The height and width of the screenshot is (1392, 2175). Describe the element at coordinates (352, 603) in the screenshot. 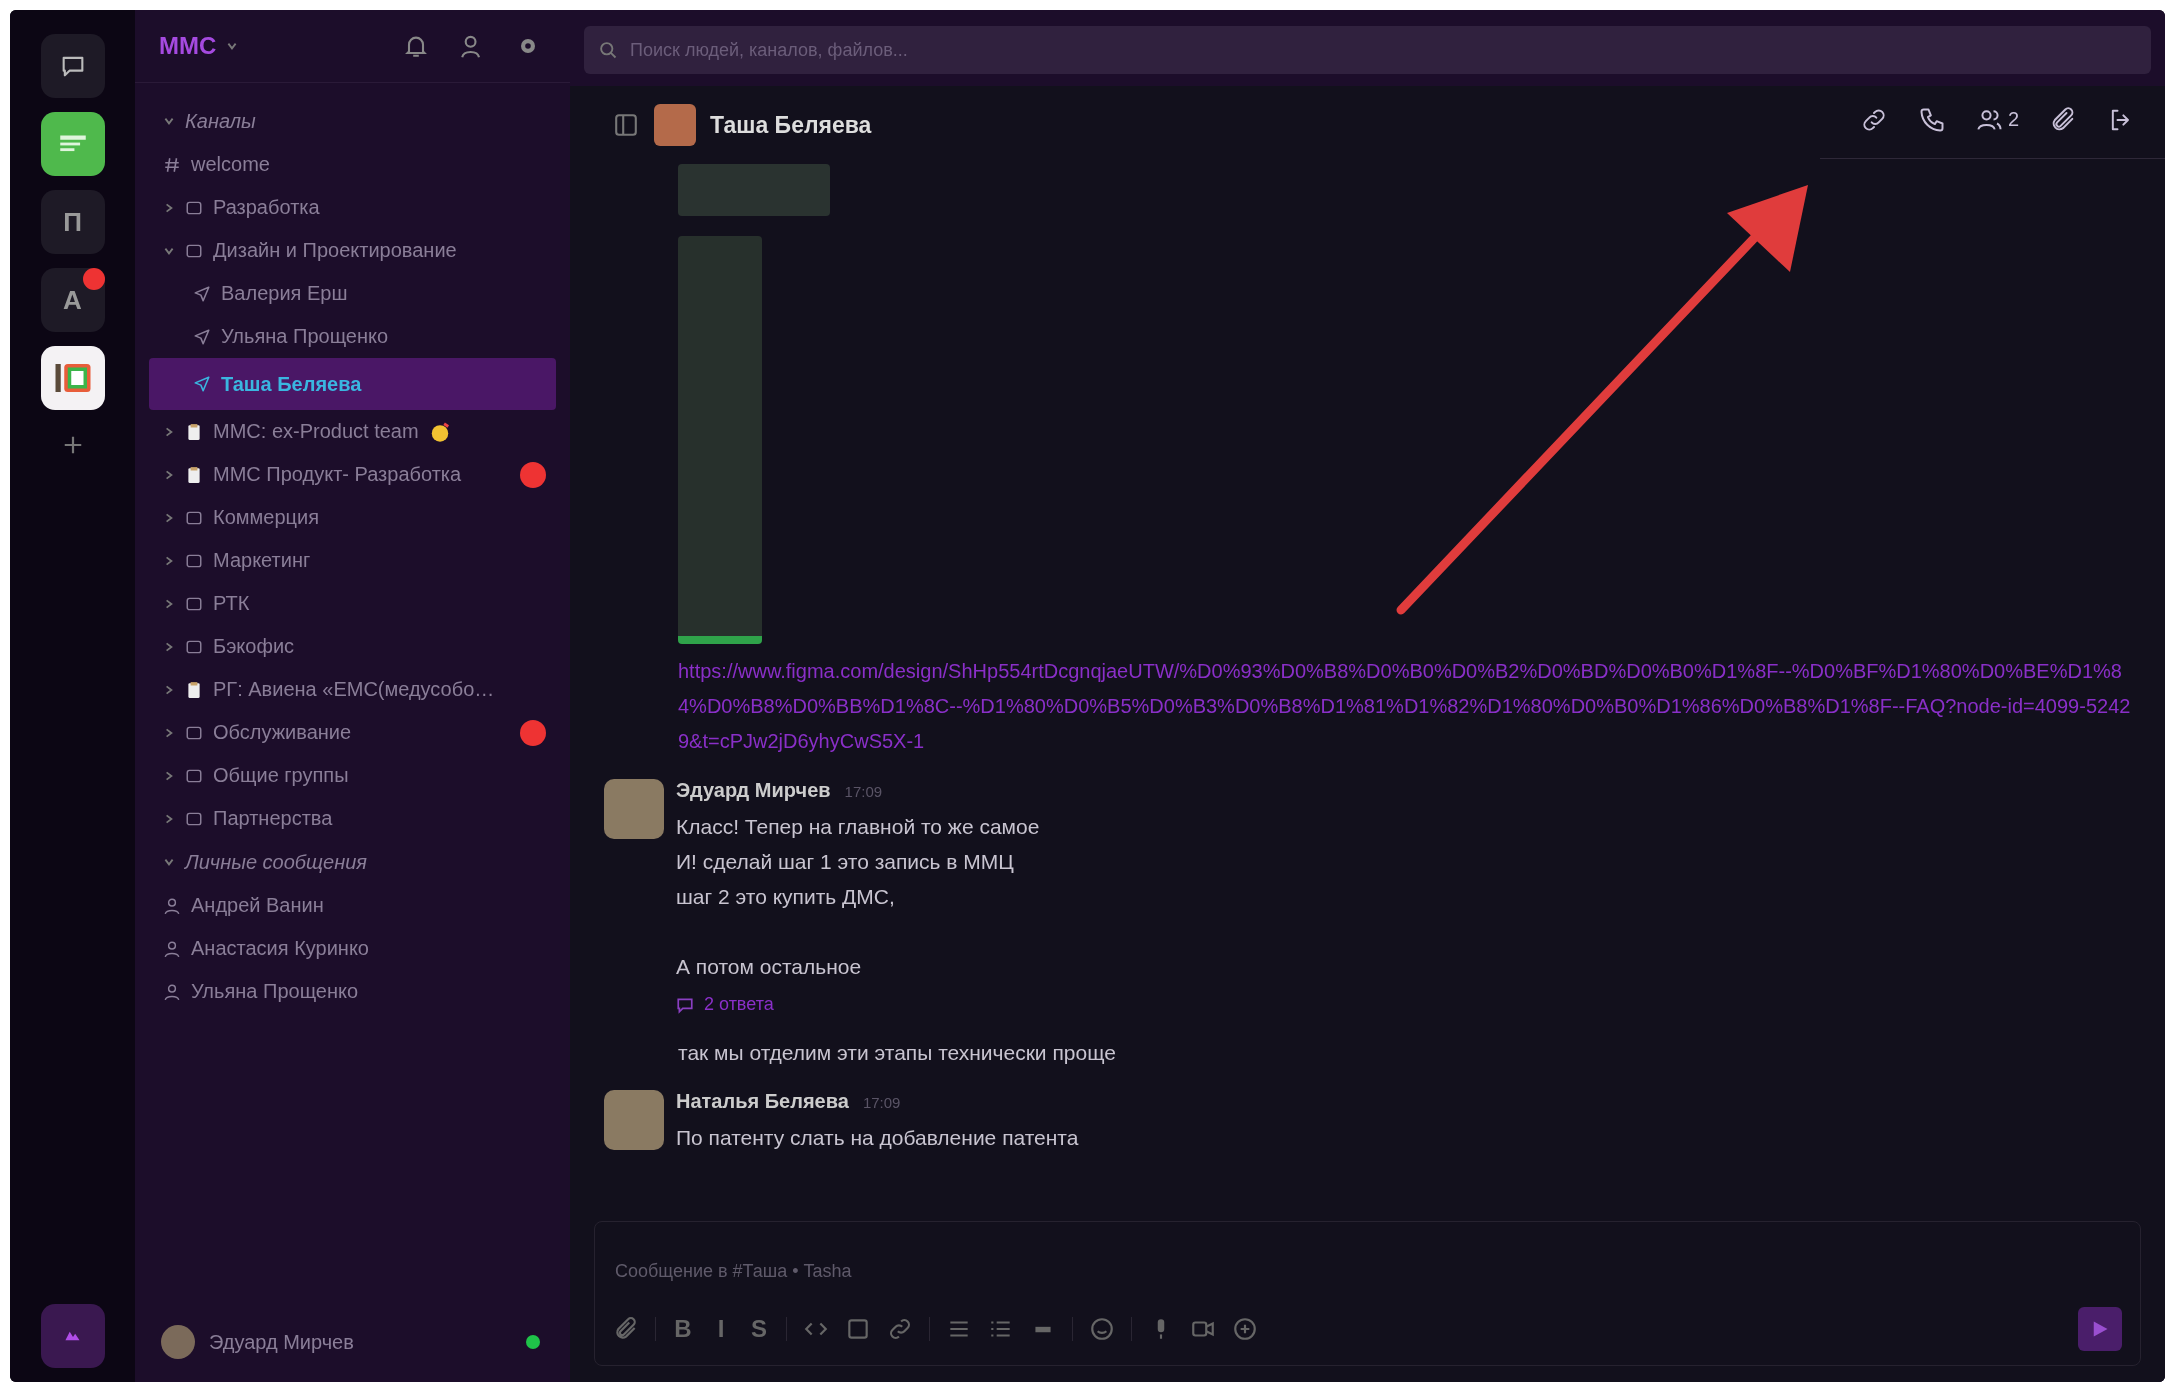

I see `sidebar-item: РТК` at that location.